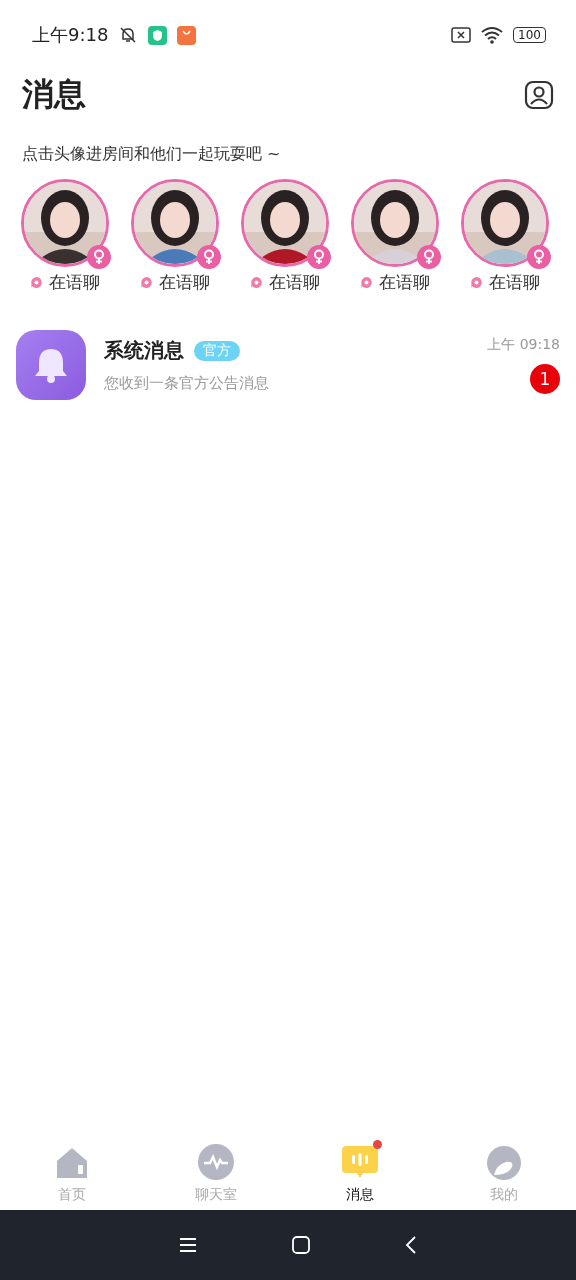  Describe the element at coordinates (504, 1163) in the screenshot. I see `profile-icon` at that location.